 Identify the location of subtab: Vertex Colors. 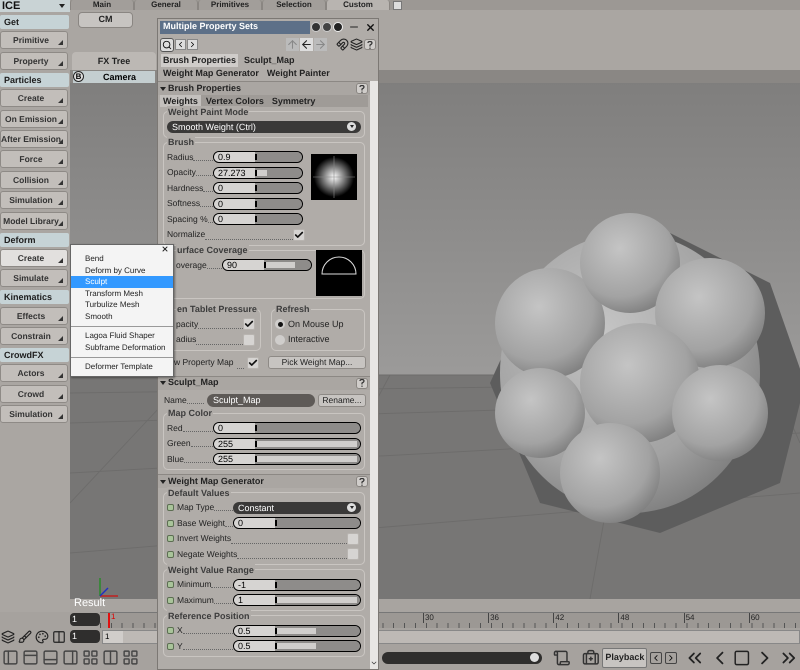
(234, 101).